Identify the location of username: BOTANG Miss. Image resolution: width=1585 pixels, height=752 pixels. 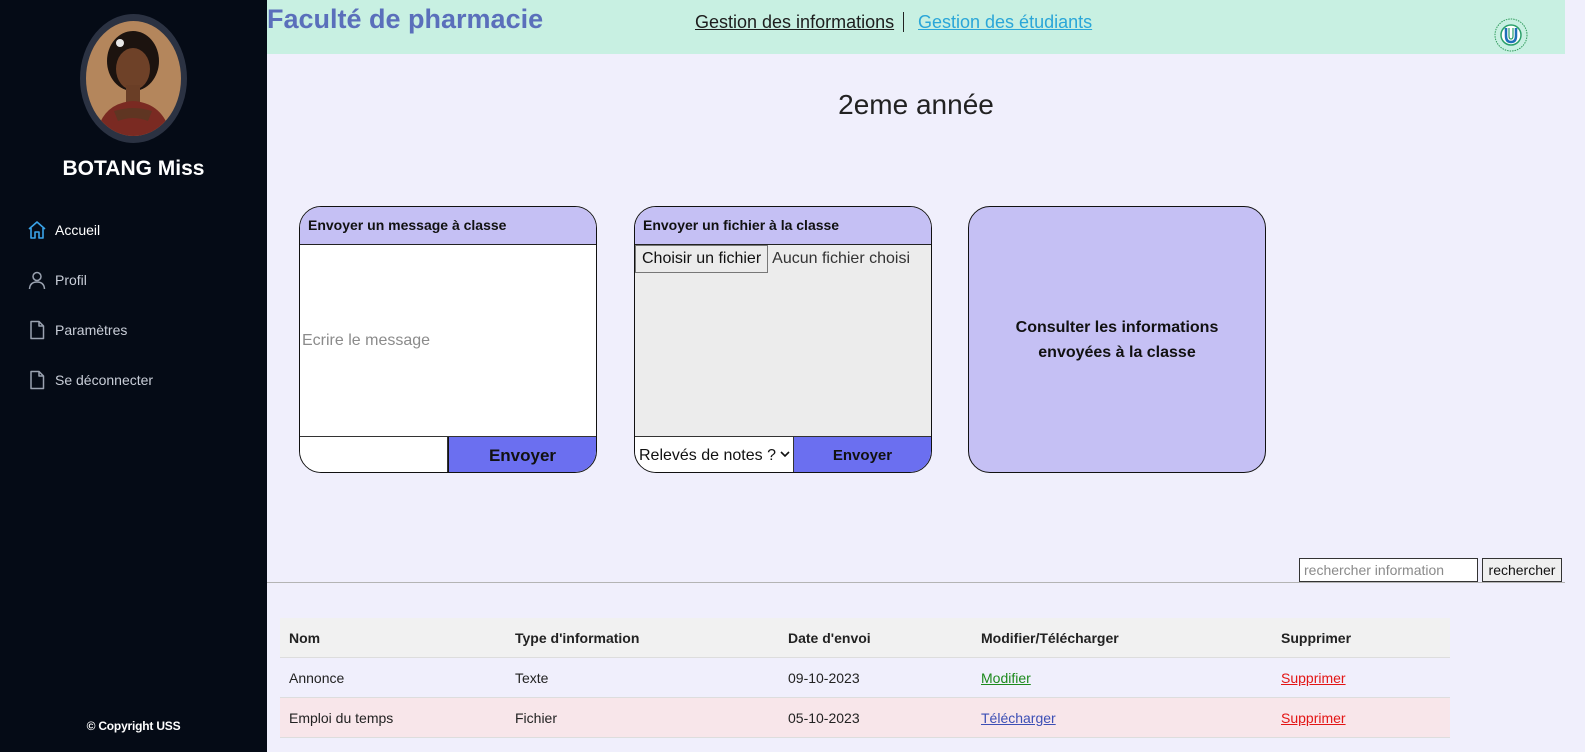
(133, 168).